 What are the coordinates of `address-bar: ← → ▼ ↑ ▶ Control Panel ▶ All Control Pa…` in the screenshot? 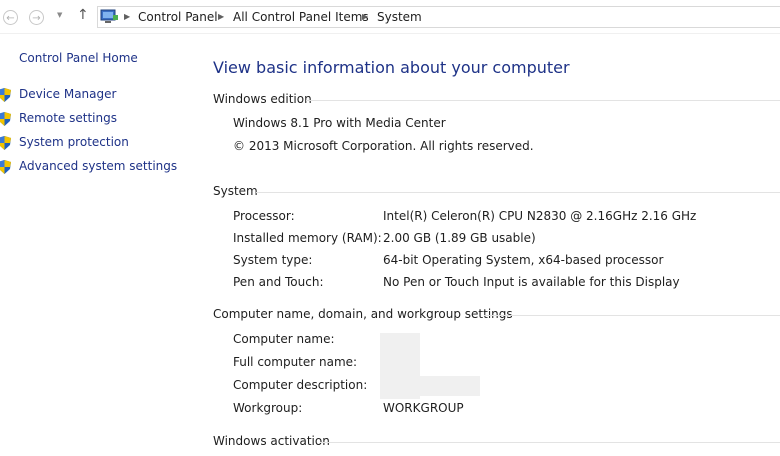 It's located at (390, 17).